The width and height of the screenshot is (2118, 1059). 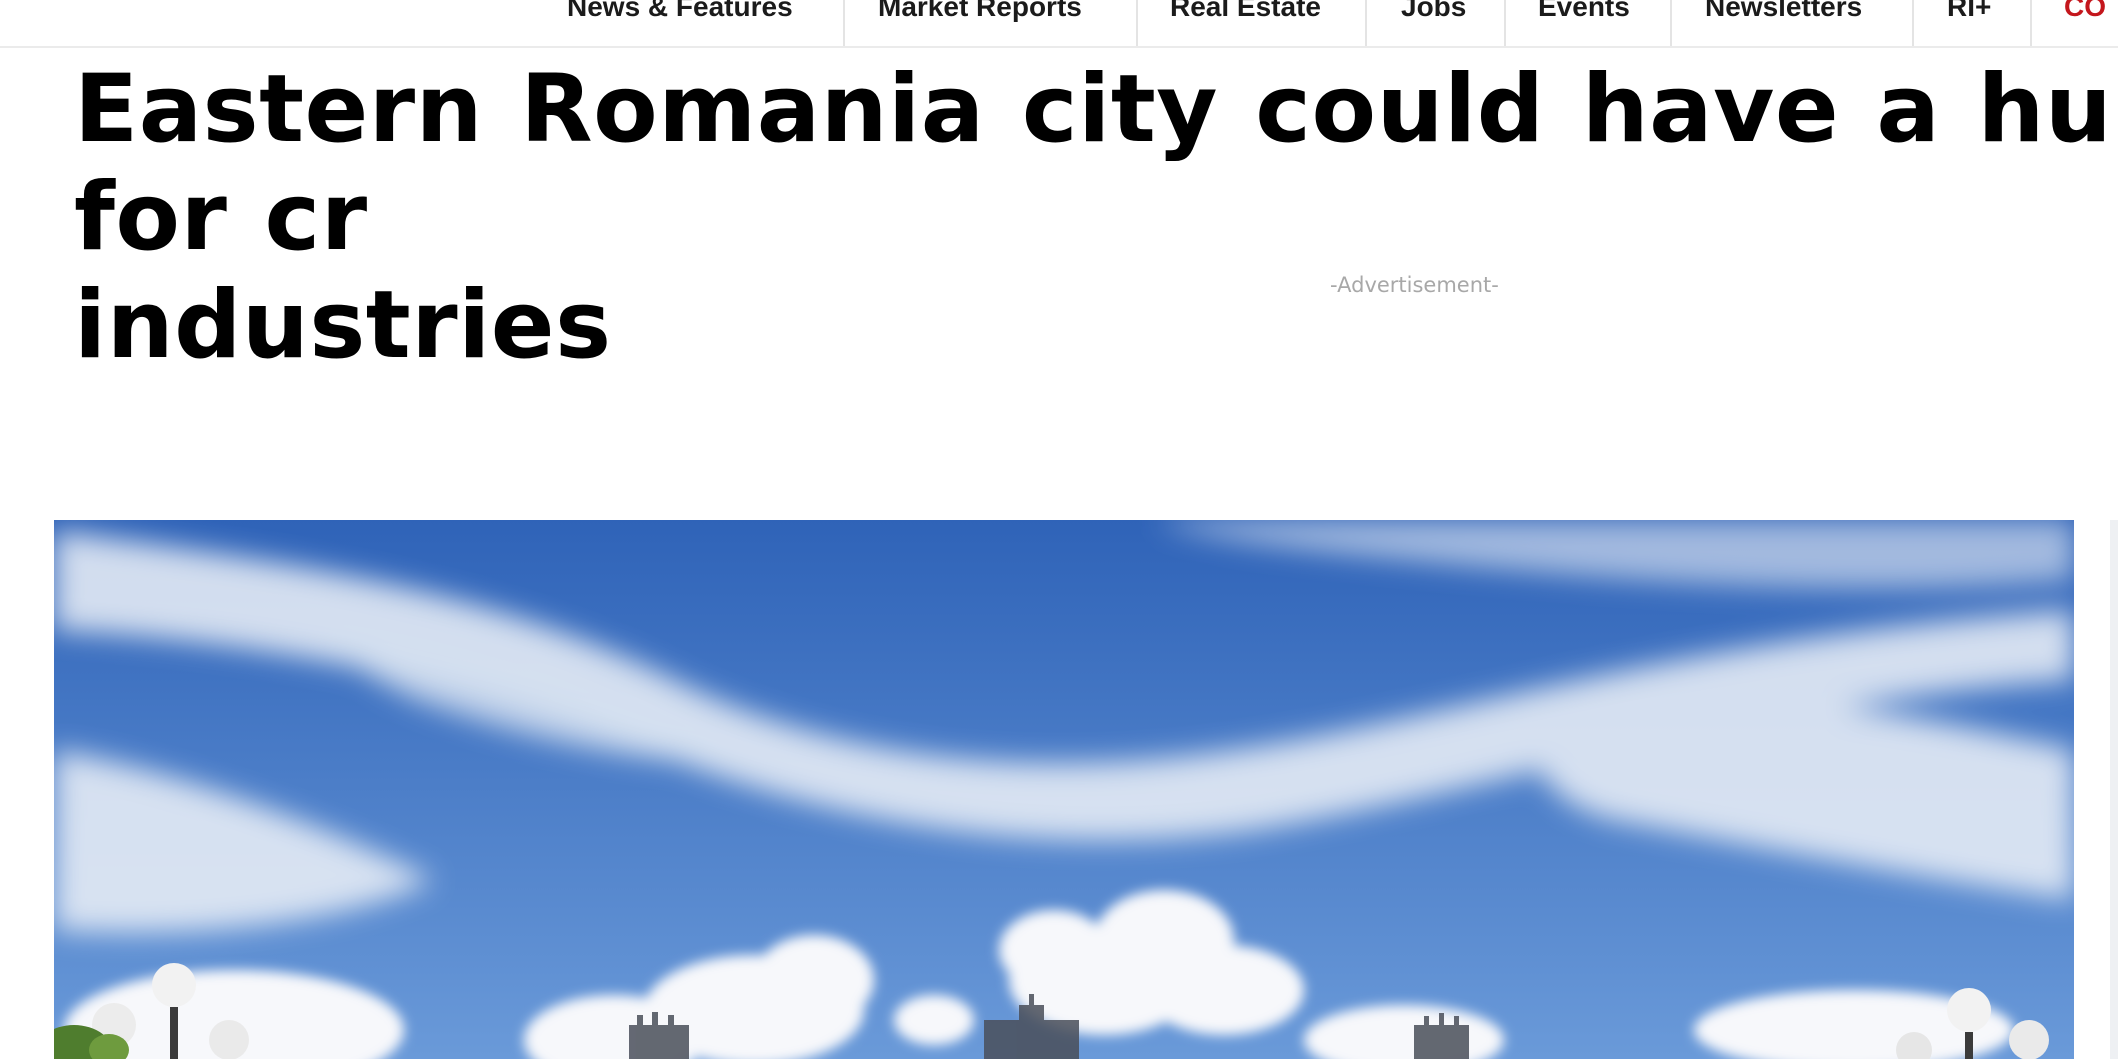 What do you see at coordinates (2114, 789) in the screenshot?
I see `adjacent-panel-edge` at bounding box center [2114, 789].